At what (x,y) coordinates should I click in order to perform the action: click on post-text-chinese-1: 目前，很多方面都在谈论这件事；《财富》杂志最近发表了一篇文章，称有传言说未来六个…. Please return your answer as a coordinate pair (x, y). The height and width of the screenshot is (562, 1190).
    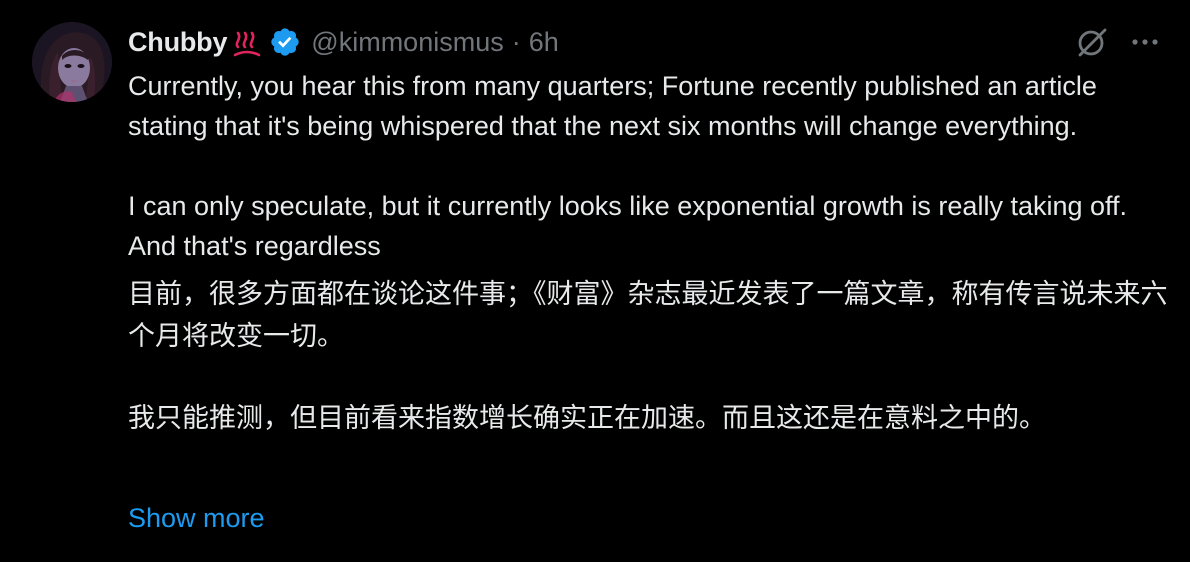
    Looking at the image, I should click on (648, 315).